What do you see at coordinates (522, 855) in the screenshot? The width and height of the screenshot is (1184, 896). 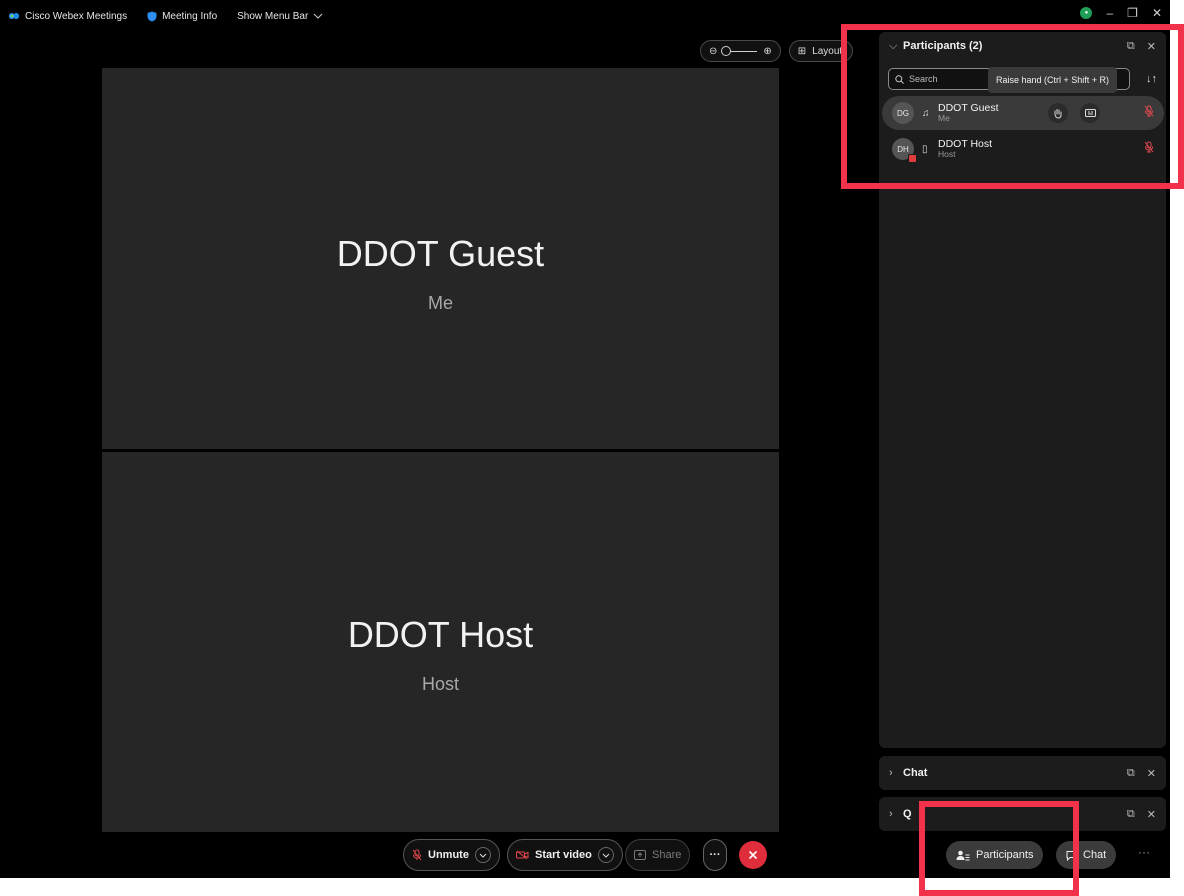 I see `video-off-icon` at bounding box center [522, 855].